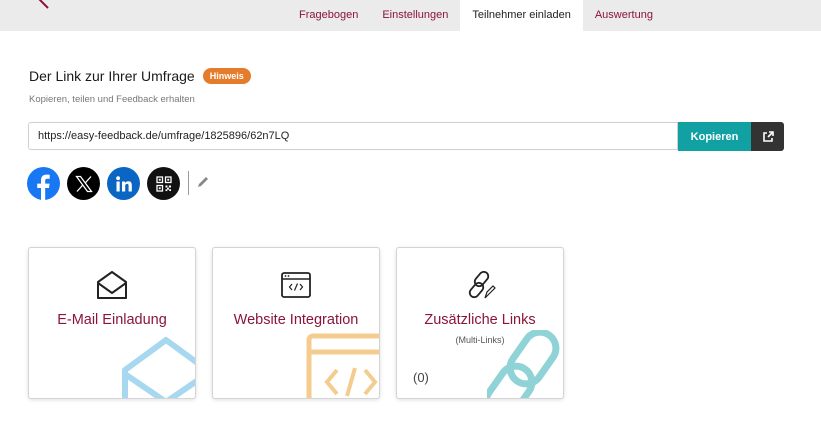 The image size is (821, 444). I want to click on additional-links-title: Zusätzliche Links, so click(480, 320).